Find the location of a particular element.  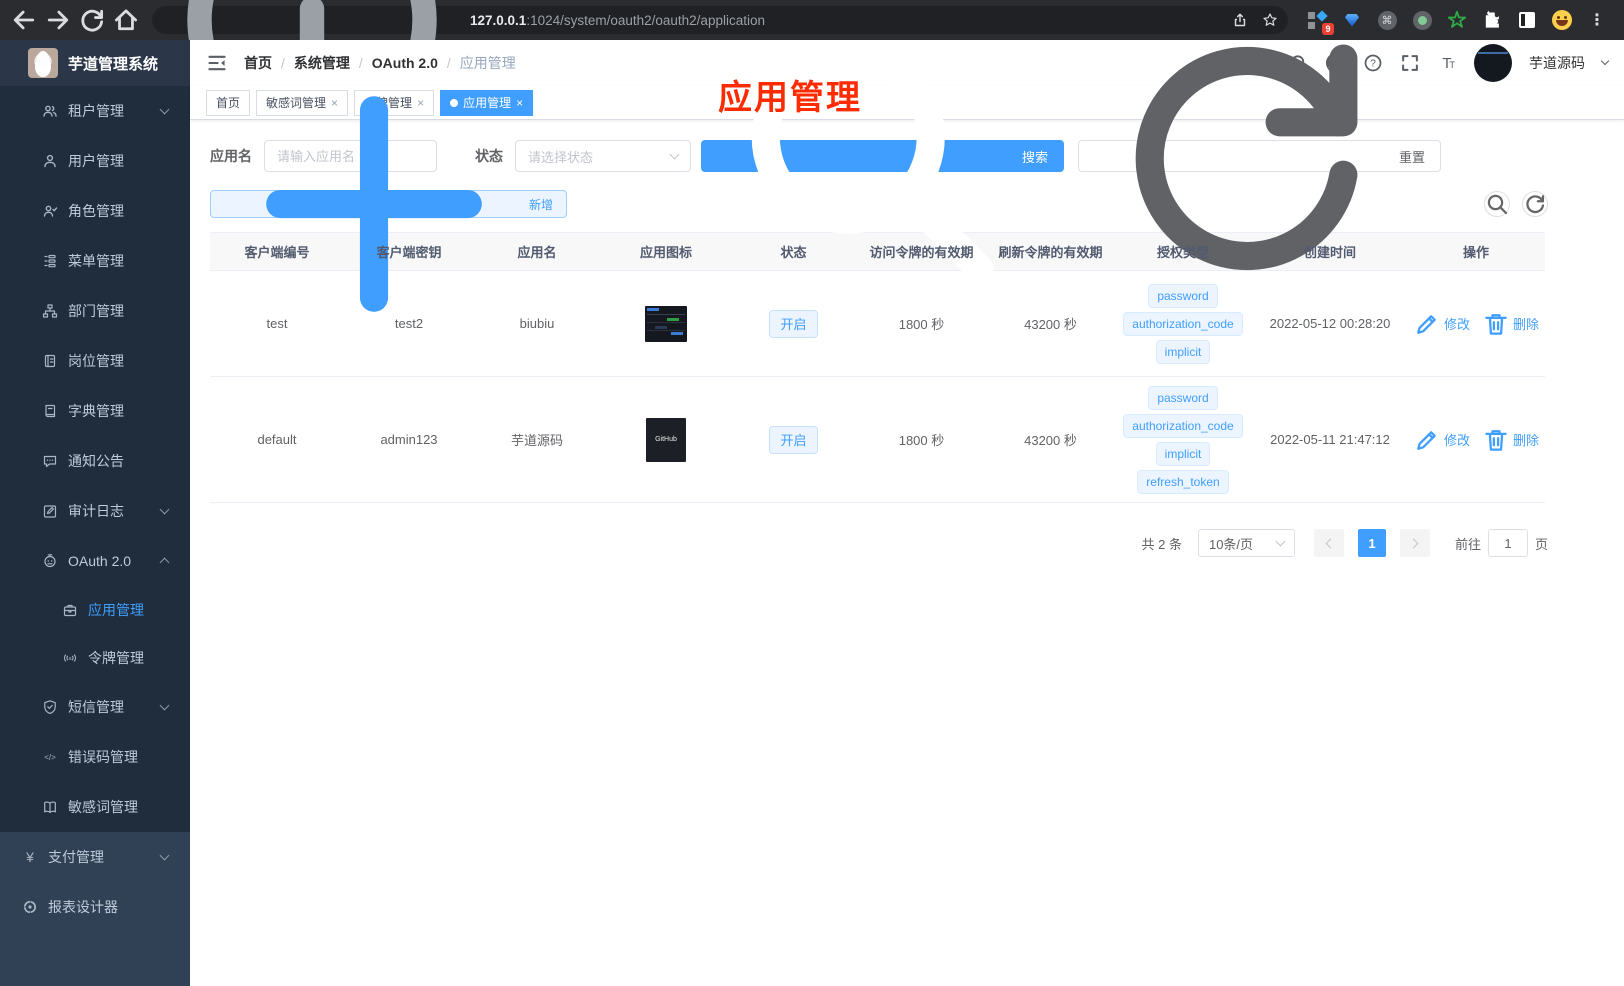

org-tree-icon is located at coordinates (50, 311).